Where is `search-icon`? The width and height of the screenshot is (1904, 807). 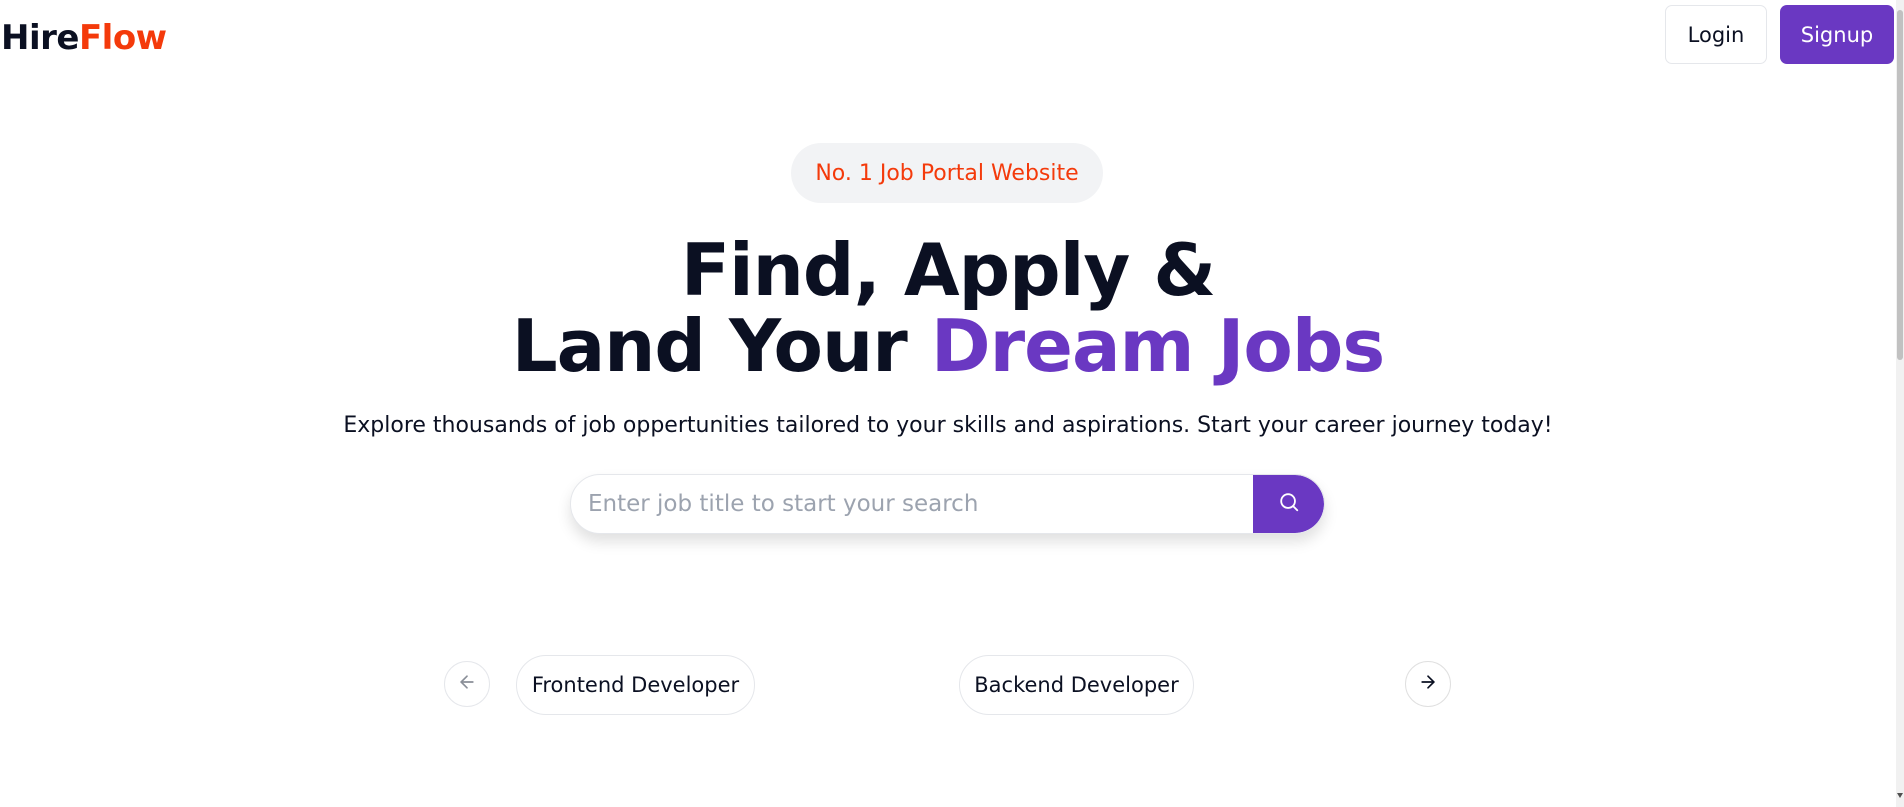 search-icon is located at coordinates (1289, 504).